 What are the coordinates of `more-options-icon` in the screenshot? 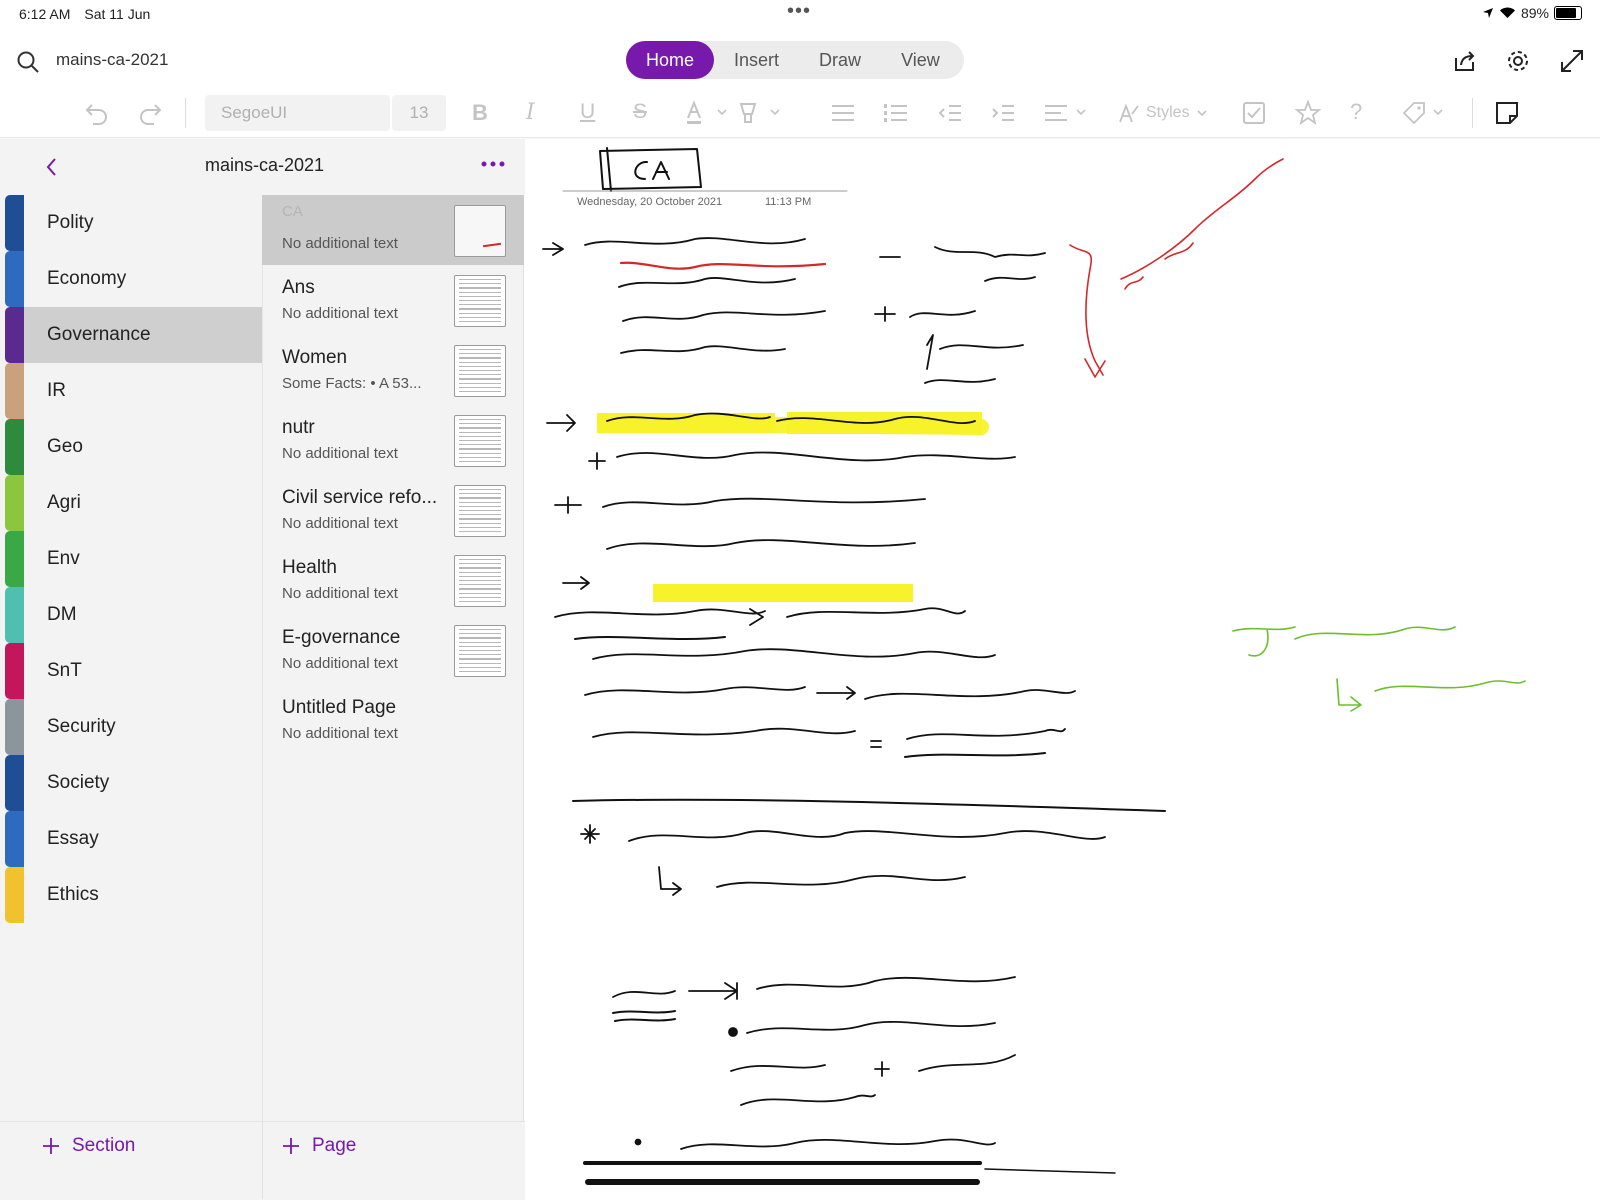 It's located at (493, 164).